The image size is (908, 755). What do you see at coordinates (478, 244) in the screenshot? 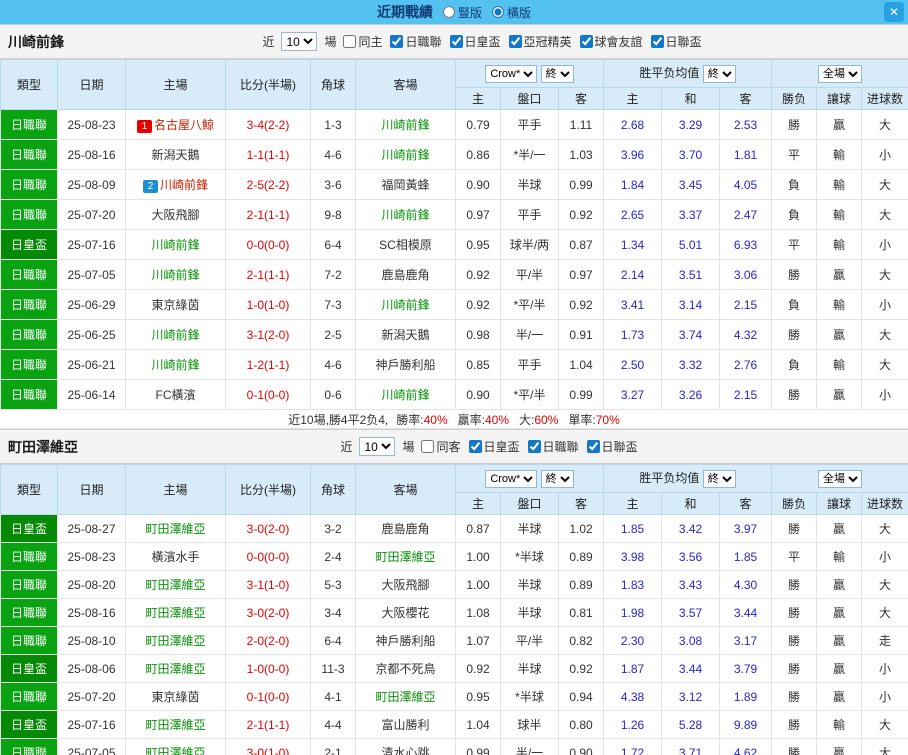
I see `odds-home-cell: 0.95` at bounding box center [478, 244].